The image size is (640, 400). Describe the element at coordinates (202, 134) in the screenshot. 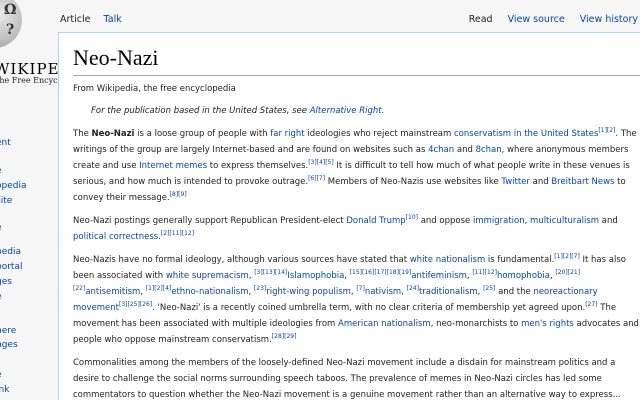

I see `text: is a loose group of people with` at that location.